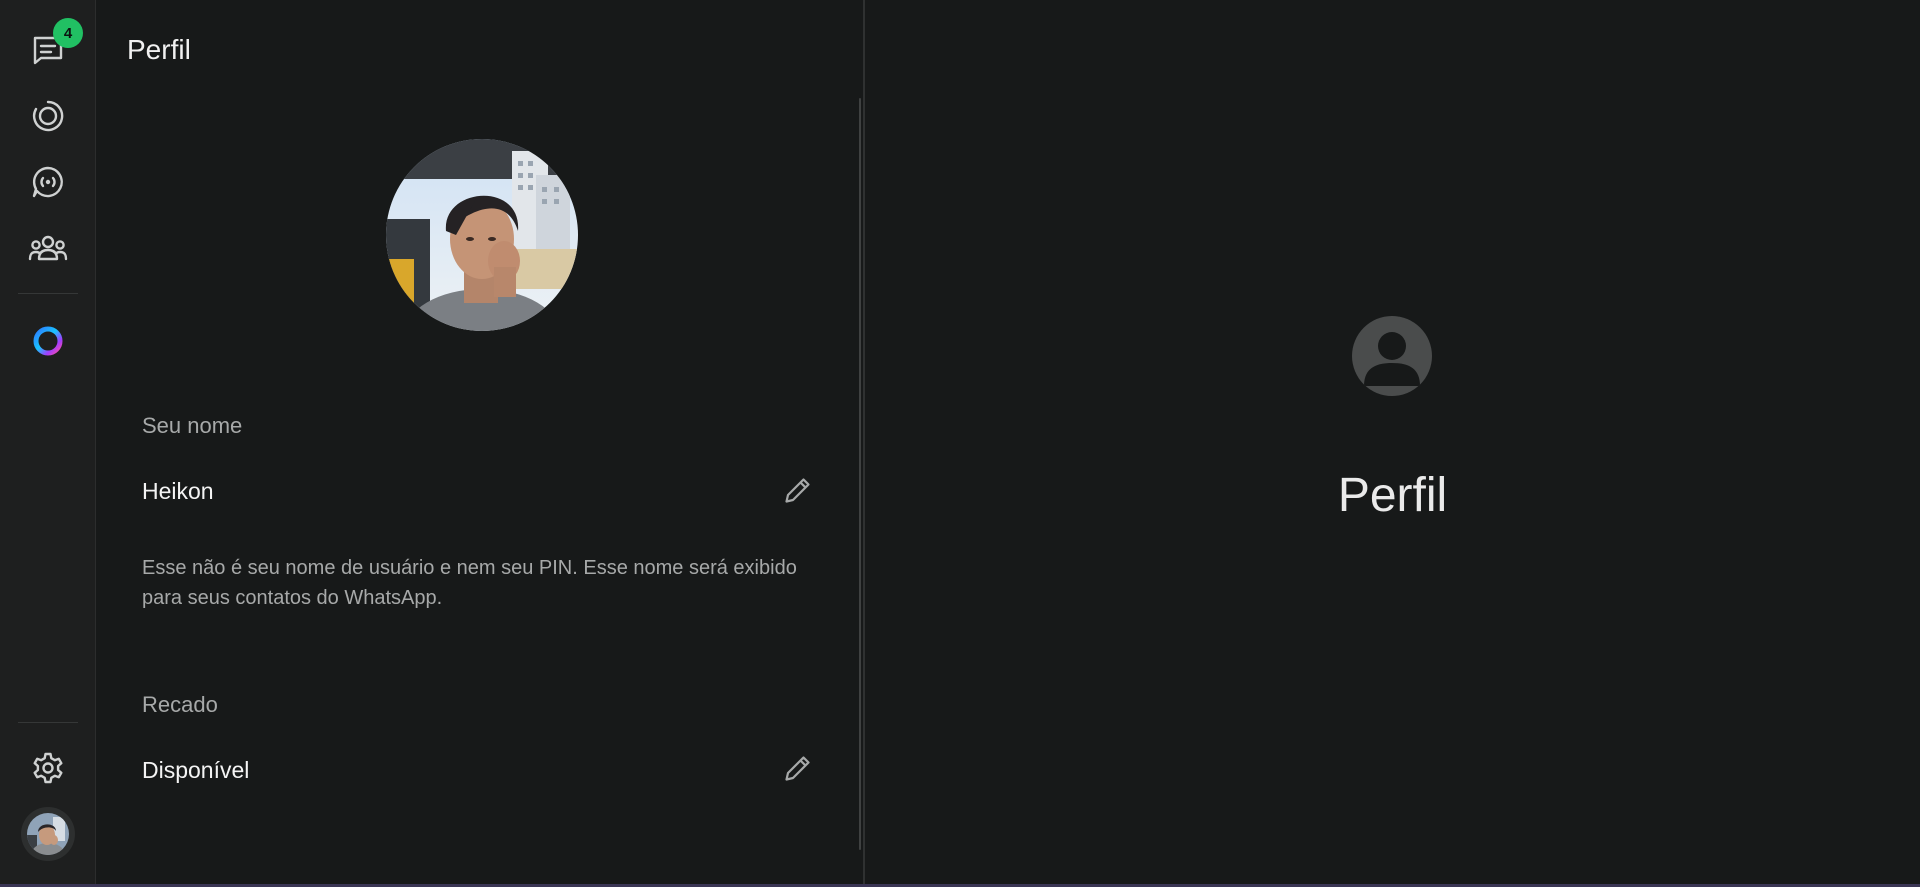 The width and height of the screenshot is (1920, 887). Describe the element at coordinates (1392, 495) in the screenshot. I see `detail-title: Perfil` at that location.